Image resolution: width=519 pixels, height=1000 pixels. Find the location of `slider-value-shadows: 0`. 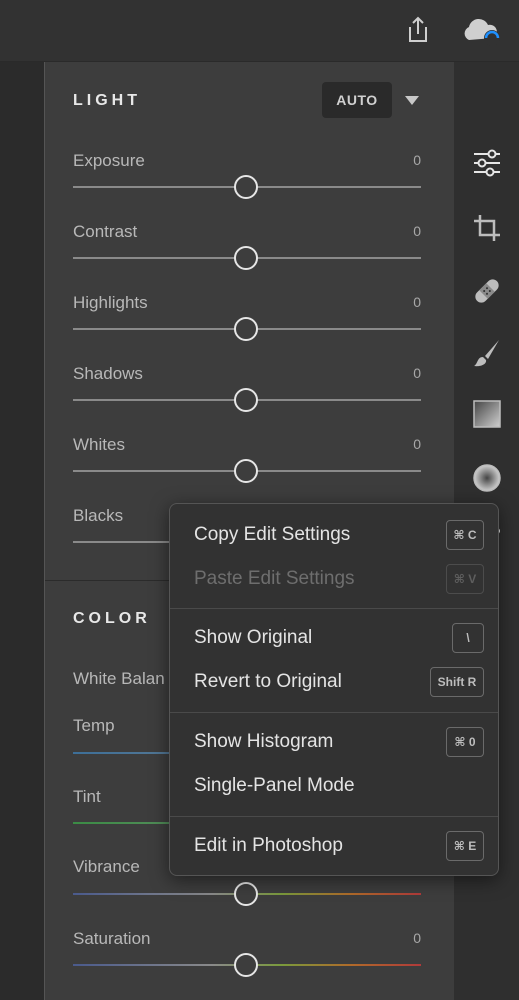

slider-value-shadows: 0 is located at coordinates (417, 373).